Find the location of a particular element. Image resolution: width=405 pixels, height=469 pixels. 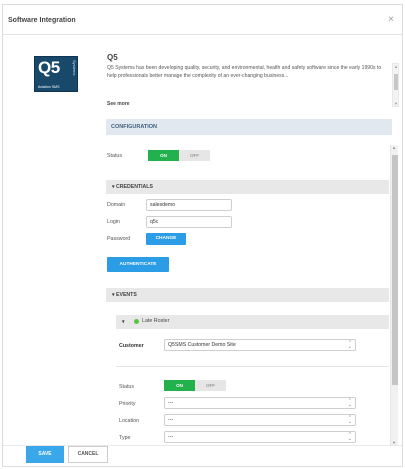

login-input: q5c is located at coordinates (189, 222).